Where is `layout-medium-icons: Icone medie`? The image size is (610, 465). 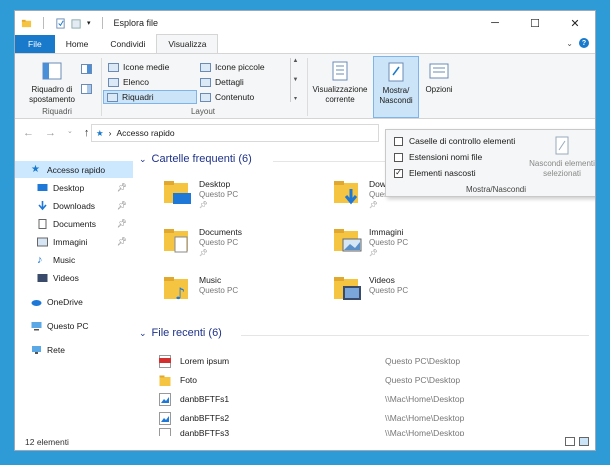 layout-medium-icons: Icone medie is located at coordinates (138, 67).